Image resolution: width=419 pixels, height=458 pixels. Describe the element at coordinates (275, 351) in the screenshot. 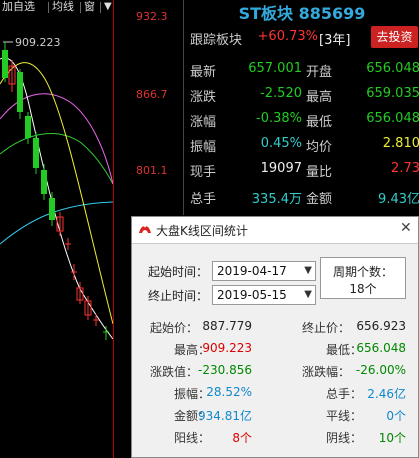

I see `stats-row: 最高： 909.223 最低： 656.048` at that location.